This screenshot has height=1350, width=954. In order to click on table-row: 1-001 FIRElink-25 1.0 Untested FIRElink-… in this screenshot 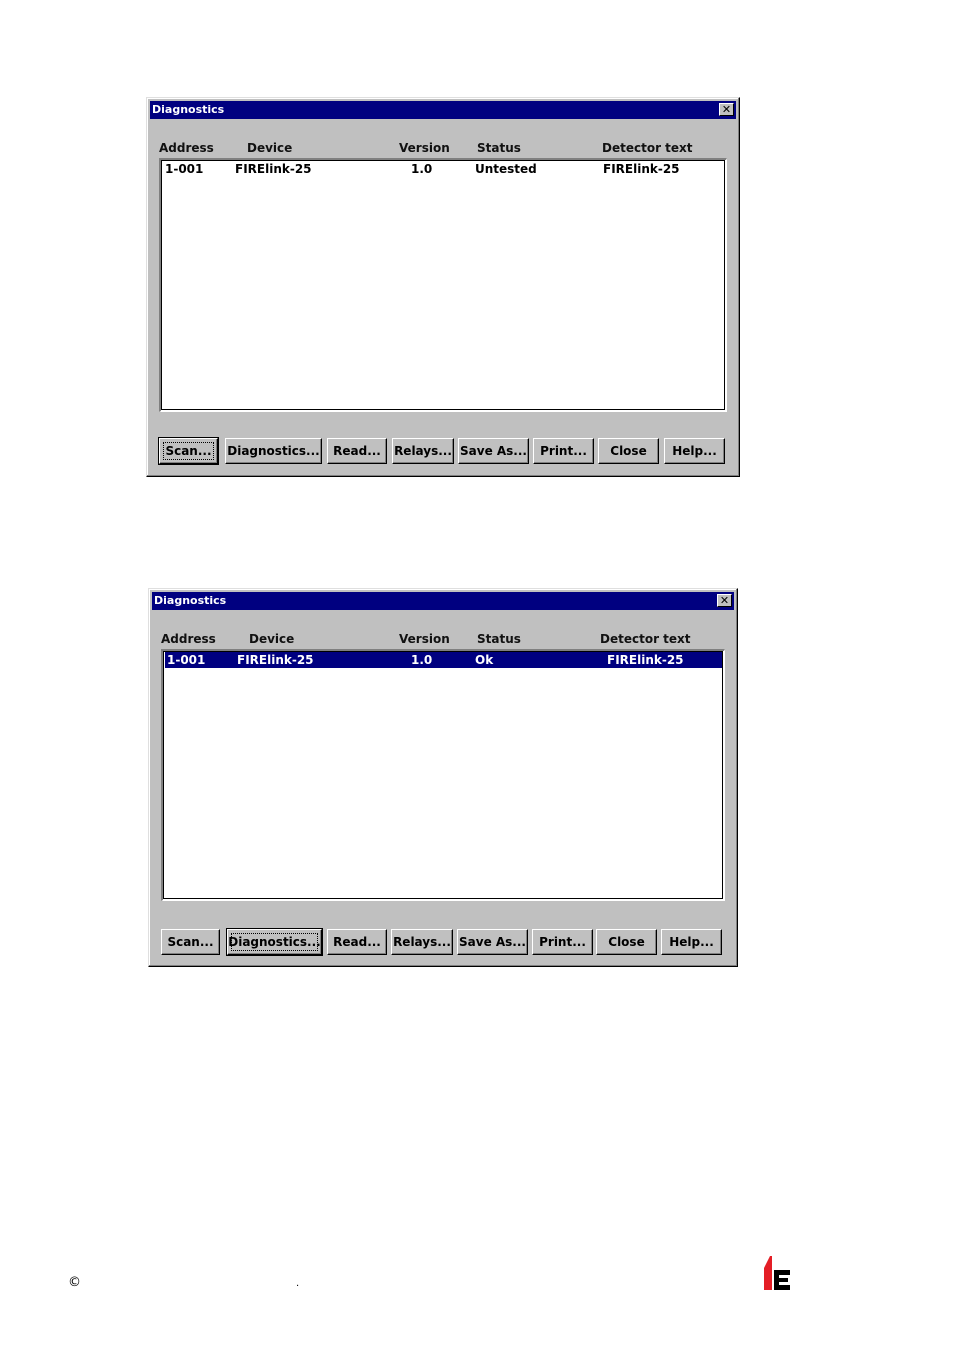, I will do `click(443, 169)`.